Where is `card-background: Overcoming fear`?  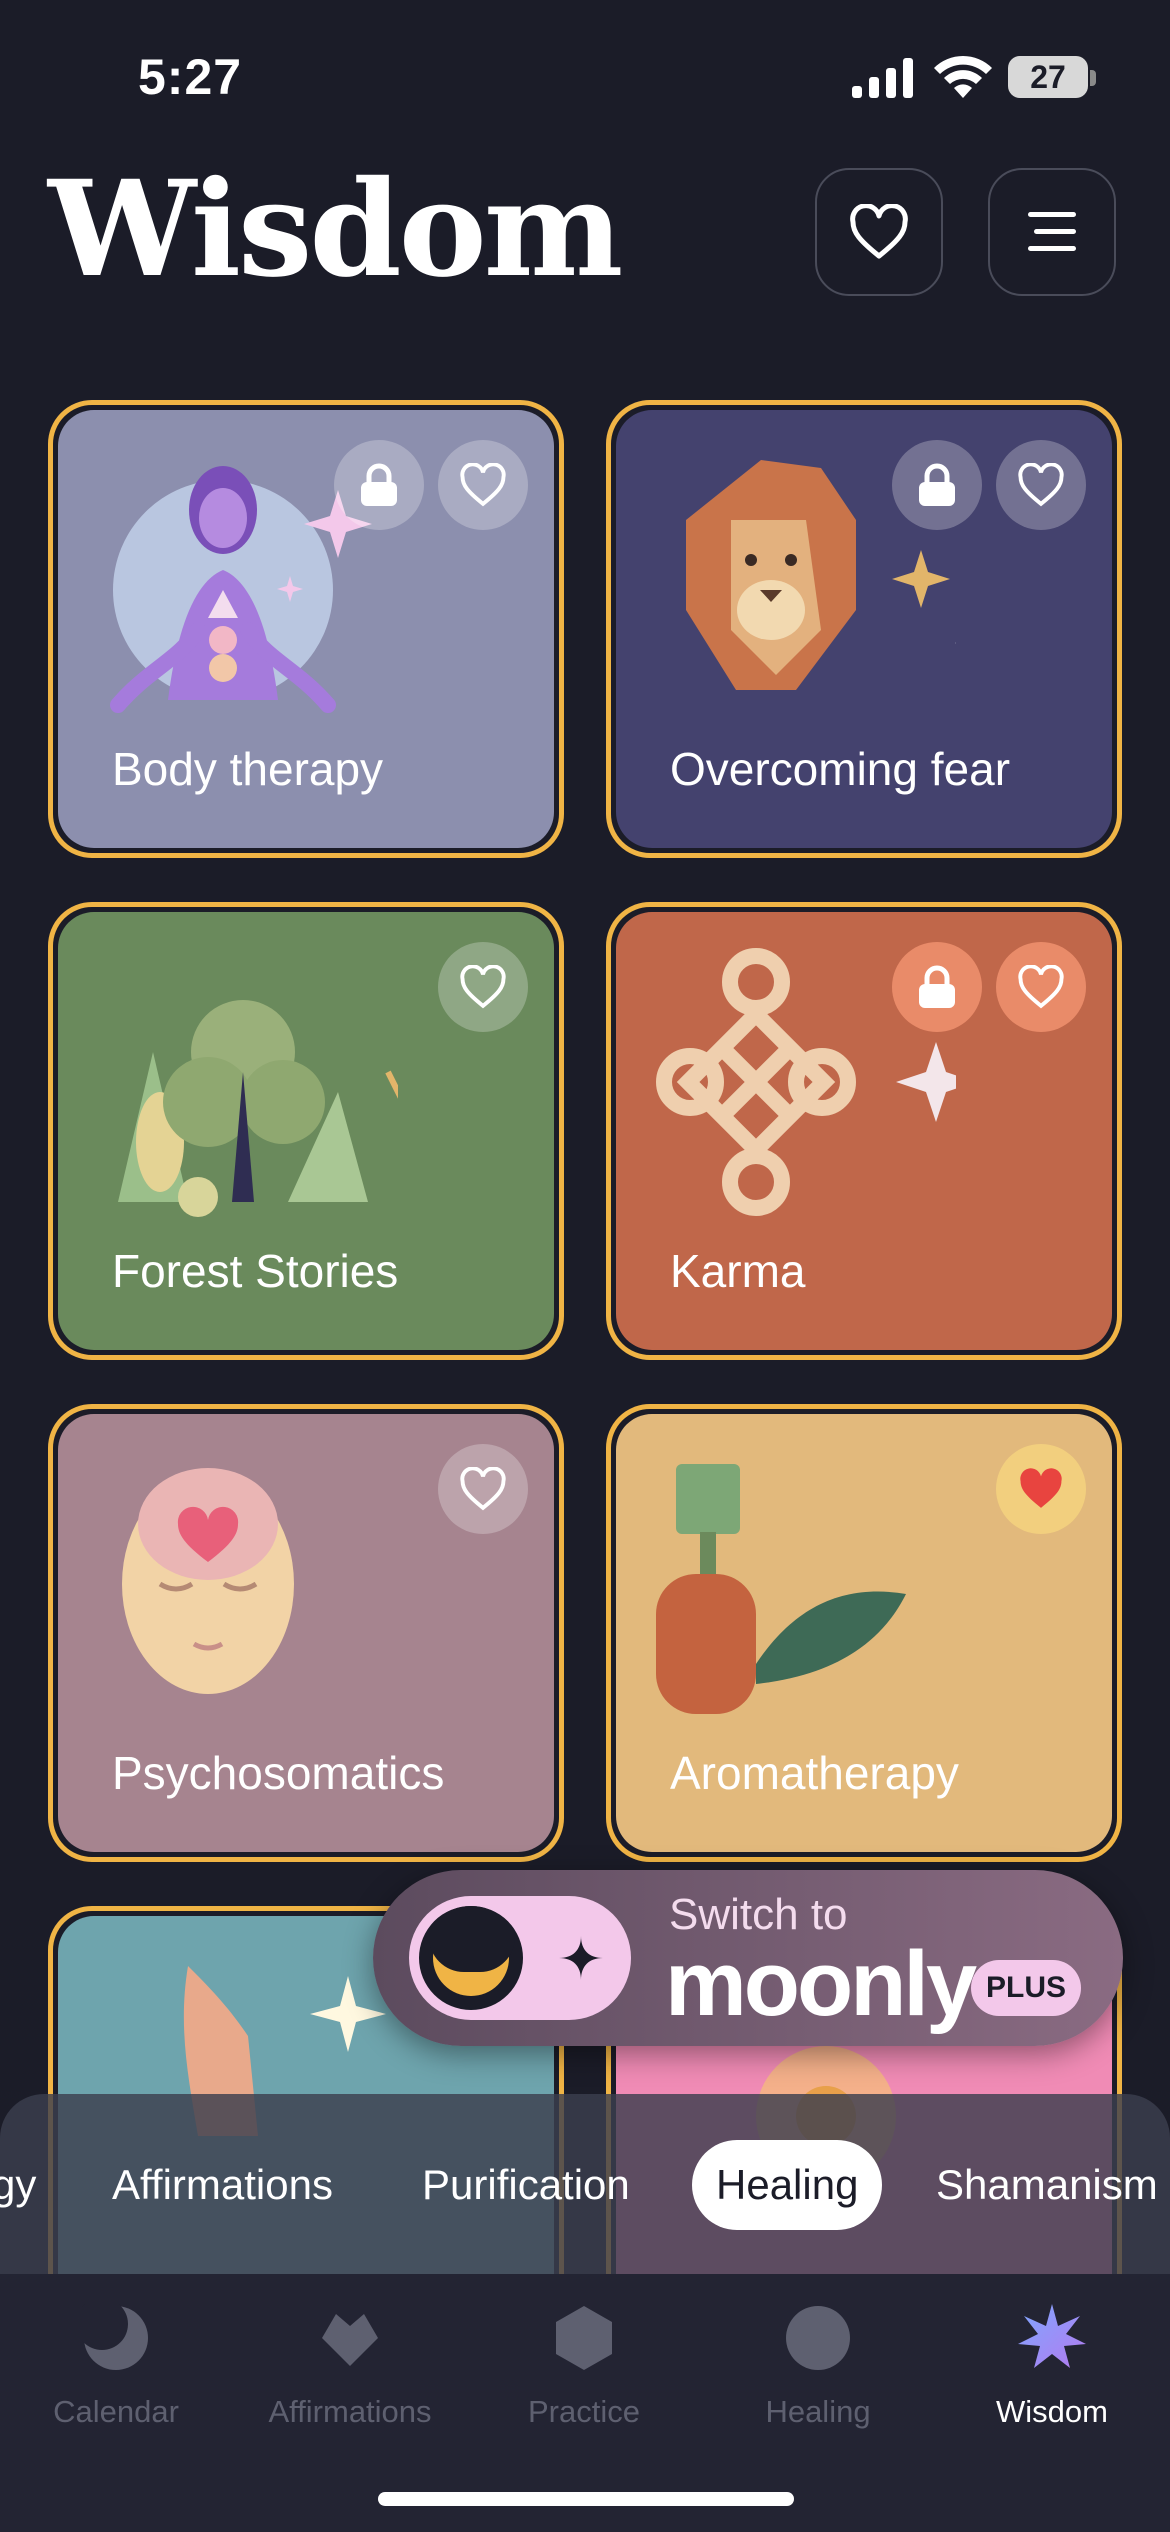 card-background: Overcoming fear is located at coordinates (864, 629).